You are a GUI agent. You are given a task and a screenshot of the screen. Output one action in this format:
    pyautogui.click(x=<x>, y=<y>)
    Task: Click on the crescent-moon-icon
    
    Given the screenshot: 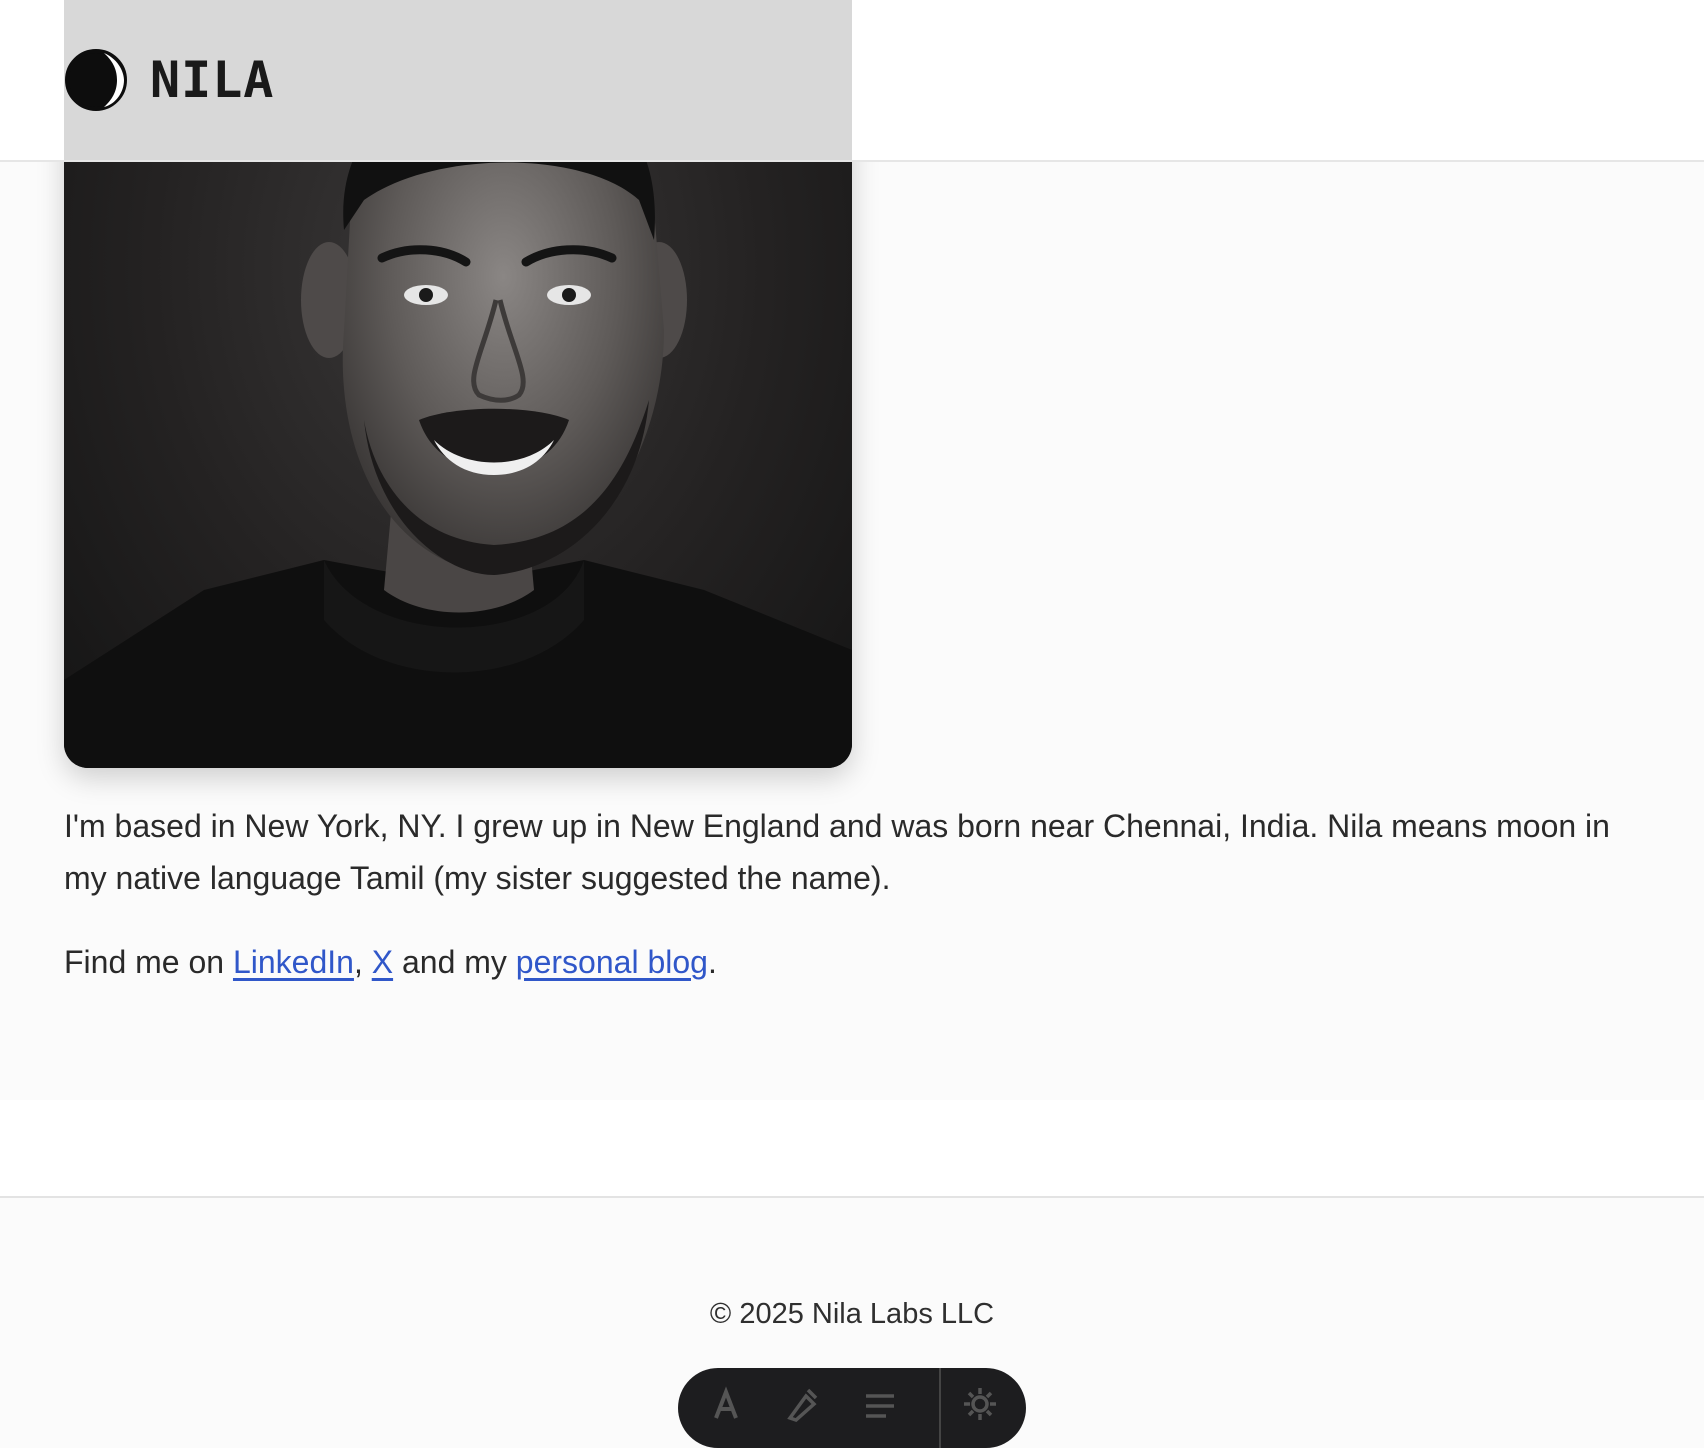 What is the action you would take?
    pyautogui.click(x=96, y=80)
    